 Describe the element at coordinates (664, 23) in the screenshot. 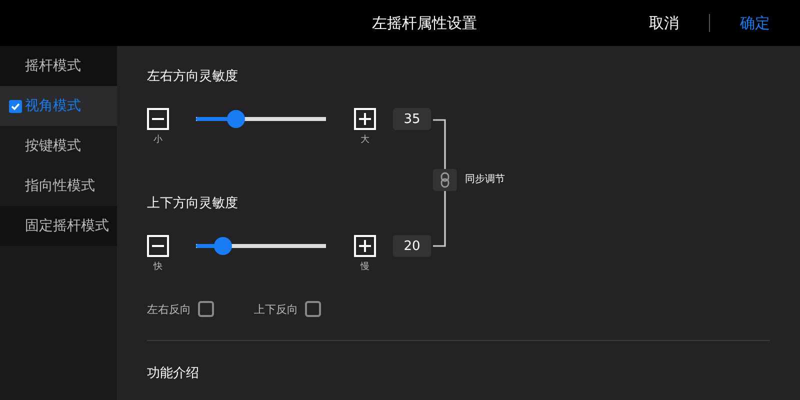

I see `cancel-button: 取消` at that location.